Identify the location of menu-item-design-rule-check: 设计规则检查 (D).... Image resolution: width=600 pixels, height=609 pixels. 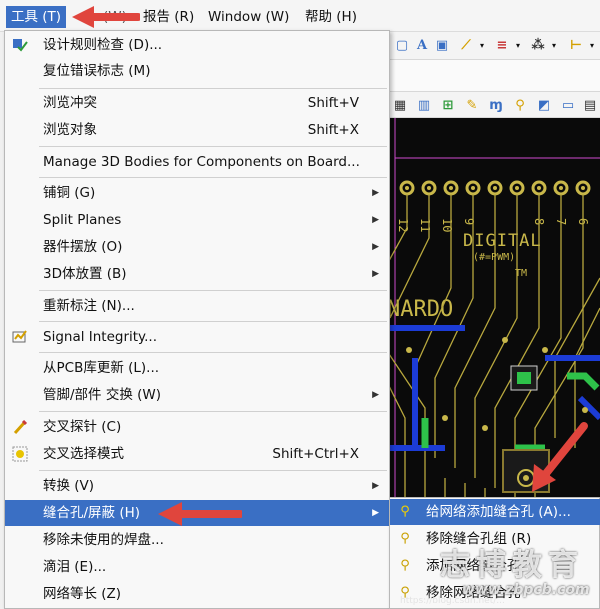
(197, 45).